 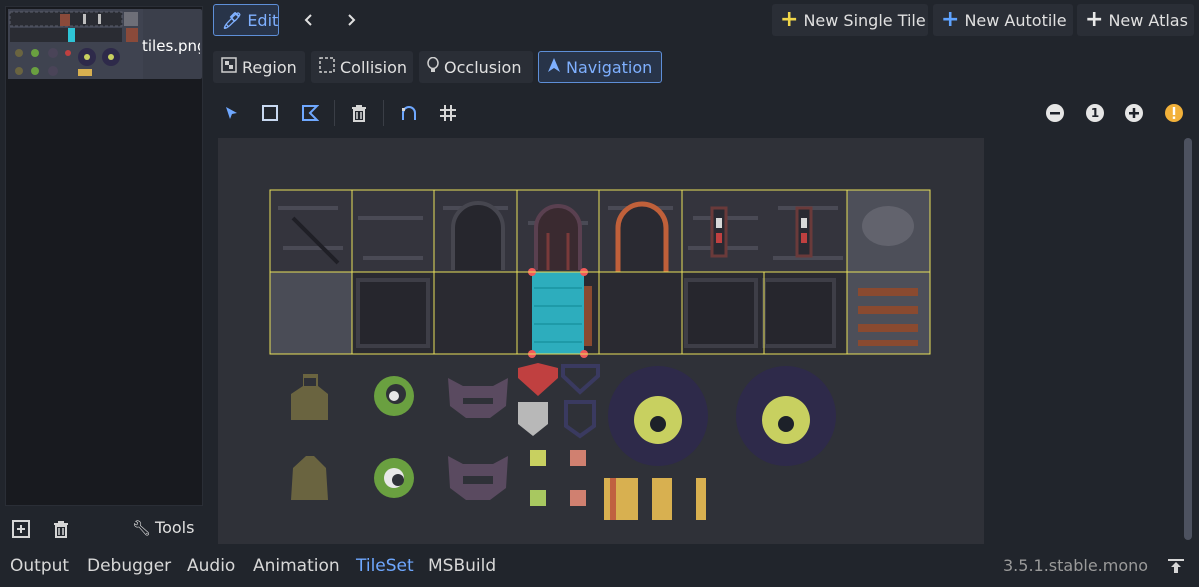 What do you see at coordinates (1135, 20) in the screenshot?
I see `new-atlas-button: + New Atlas` at bounding box center [1135, 20].